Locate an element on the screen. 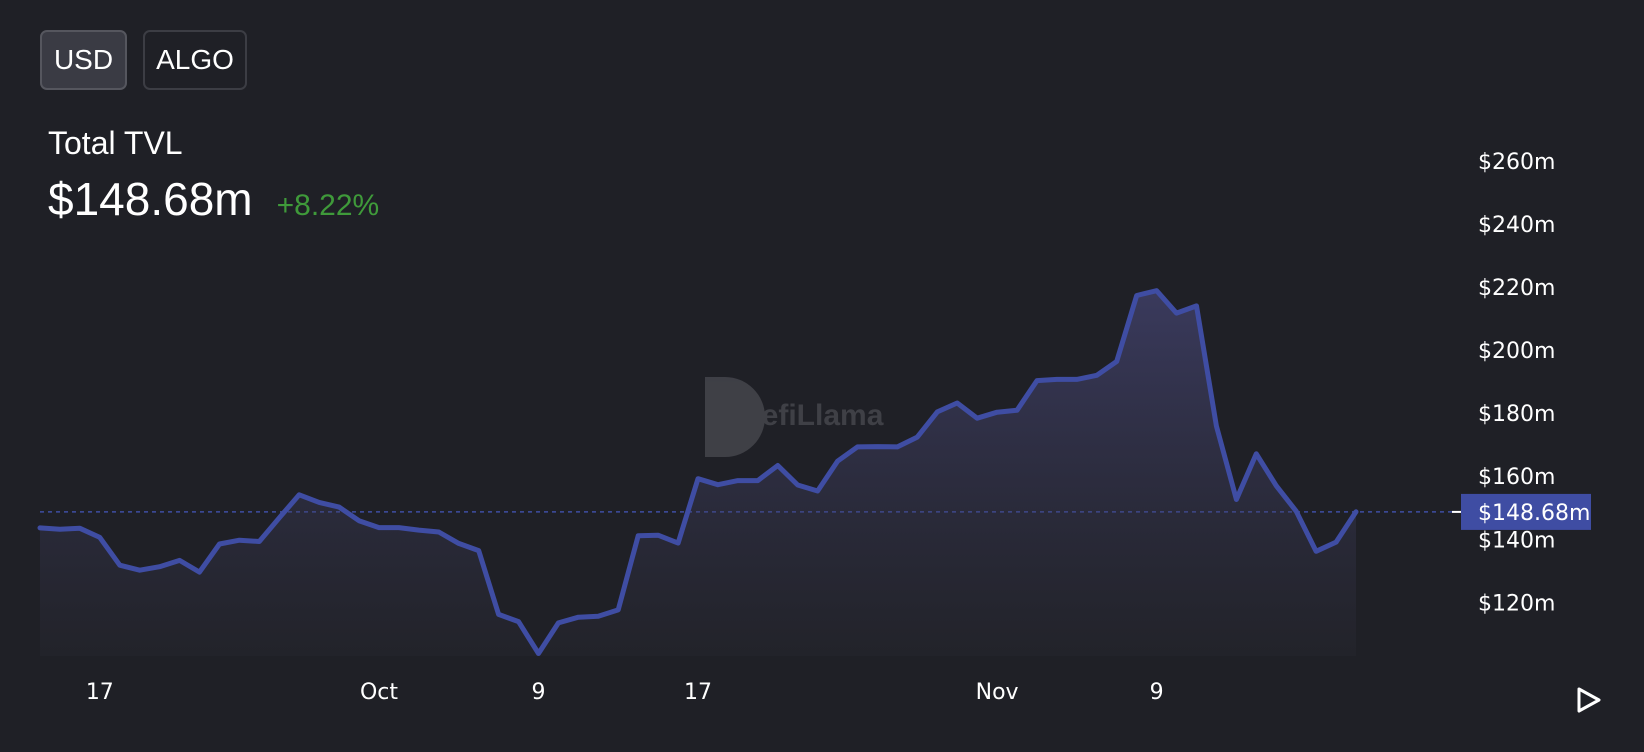 This screenshot has width=1644, height=752. y-tick-label: $200m is located at coordinates (1516, 351).